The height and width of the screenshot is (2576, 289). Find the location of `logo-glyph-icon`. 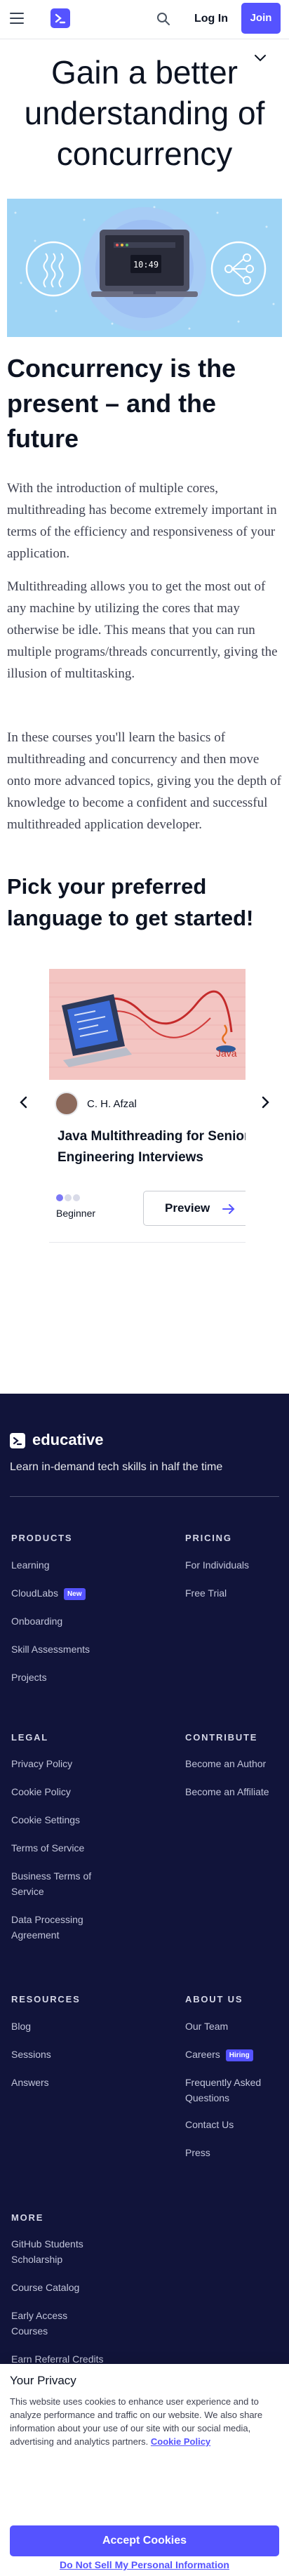

logo-glyph-icon is located at coordinates (61, 18).